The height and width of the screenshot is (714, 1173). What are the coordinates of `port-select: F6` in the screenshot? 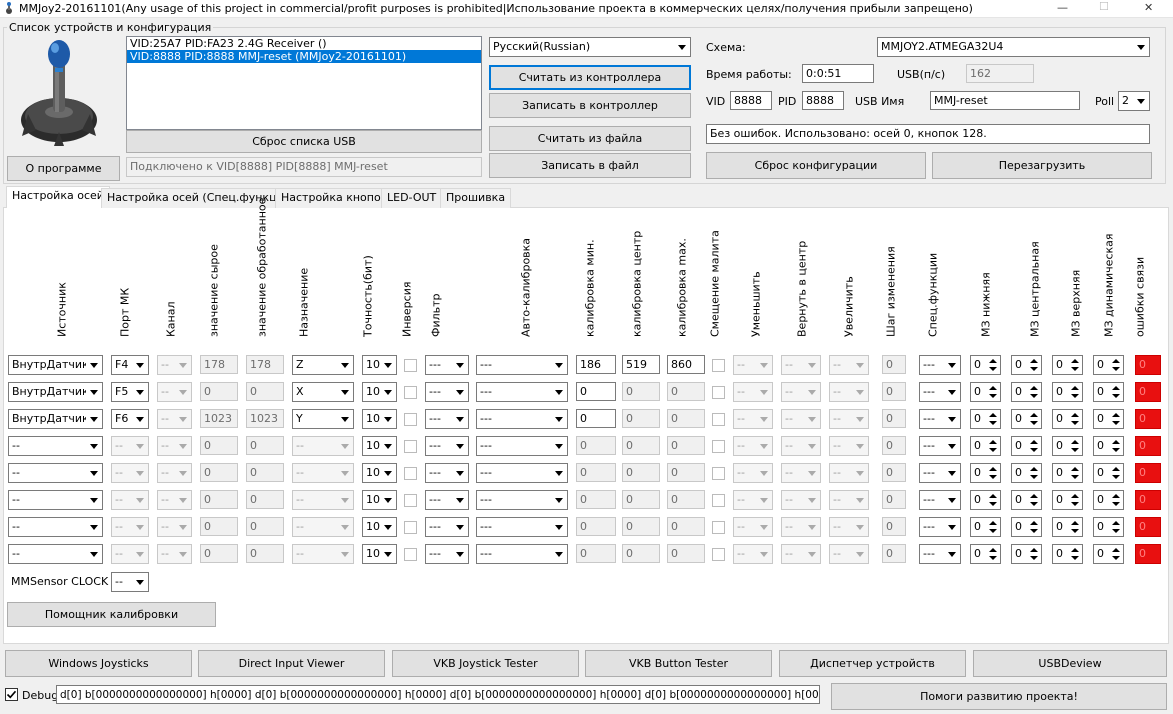 It's located at (130, 419).